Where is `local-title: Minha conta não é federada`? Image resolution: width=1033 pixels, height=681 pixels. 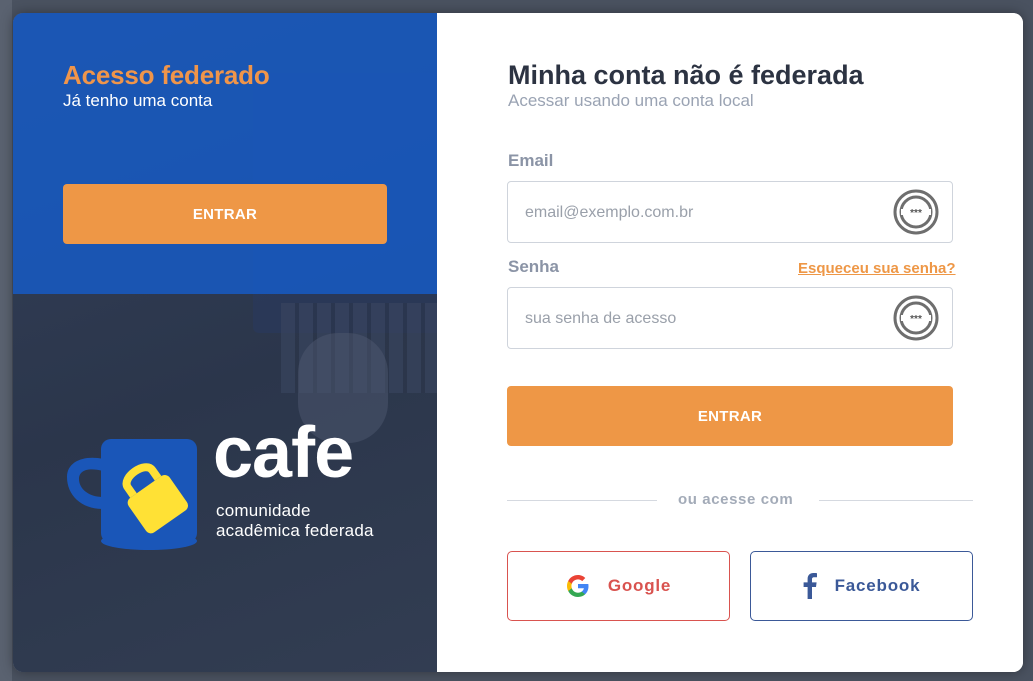
local-title: Minha conta não é federada is located at coordinates (686, 75).